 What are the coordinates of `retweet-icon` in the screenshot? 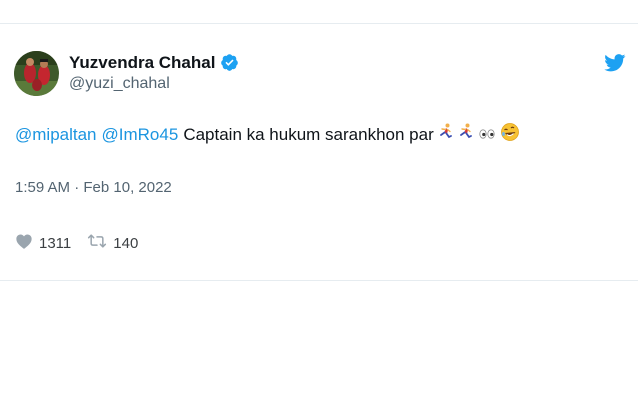 It's located at (97, 243).